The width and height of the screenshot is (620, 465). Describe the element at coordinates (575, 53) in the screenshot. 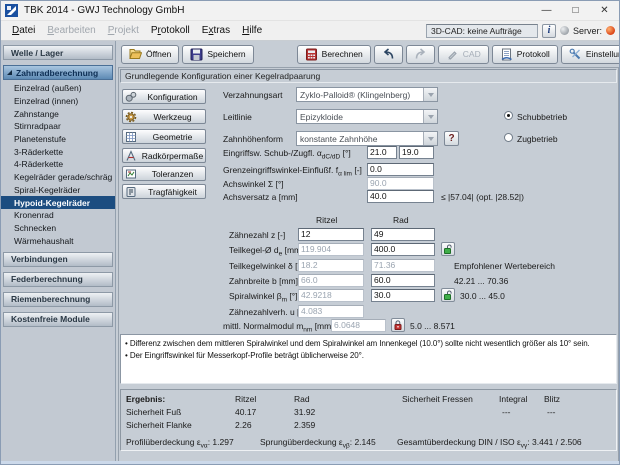

I see `tools-icon` at that location.